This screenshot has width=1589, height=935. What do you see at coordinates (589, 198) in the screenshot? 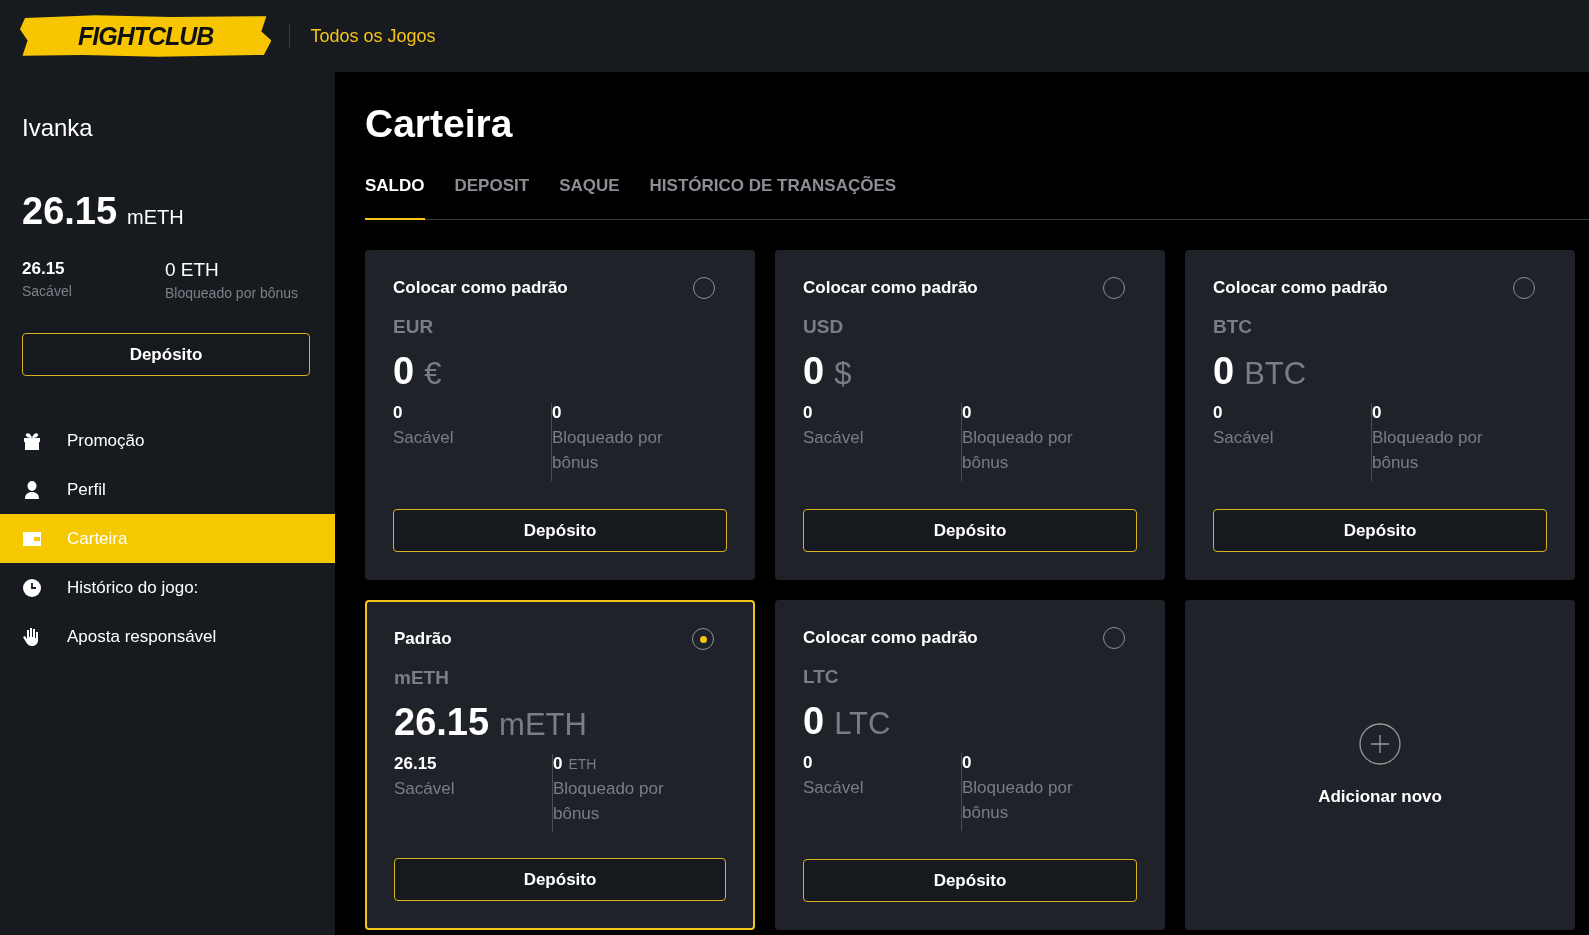
I see `tab: SAQUE` at bounding box center [589, 198].